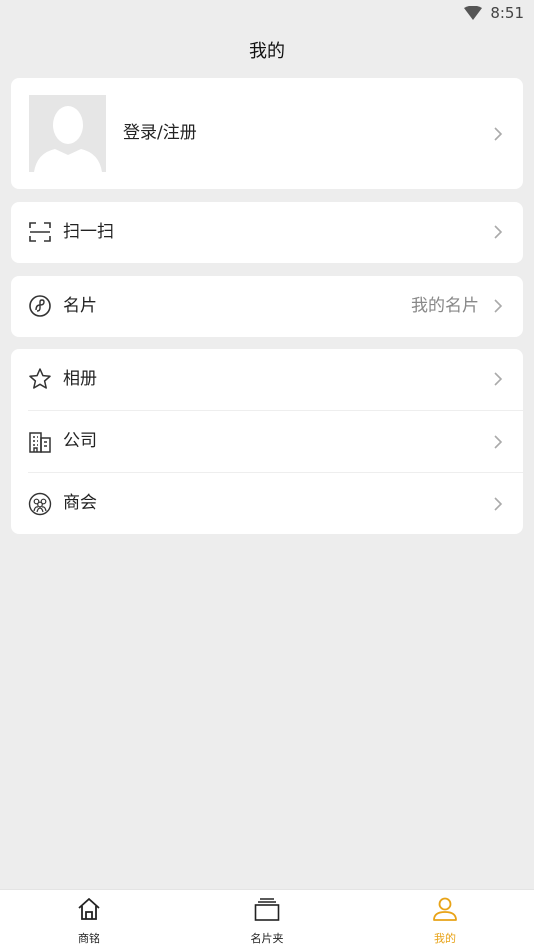 The width and height of the screenshot is (534, 949). I want to click on tab-label: 名片夹, so click(267, 938).